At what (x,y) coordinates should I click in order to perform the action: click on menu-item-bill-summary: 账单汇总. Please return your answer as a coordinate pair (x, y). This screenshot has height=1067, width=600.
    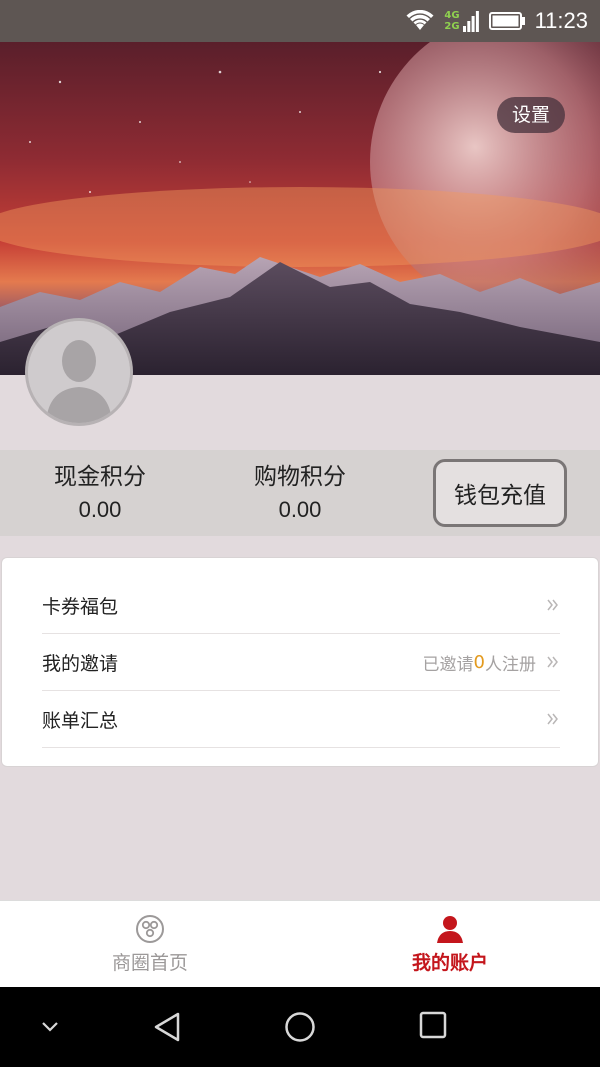
    Looking at the image, I should click on (301, 719).